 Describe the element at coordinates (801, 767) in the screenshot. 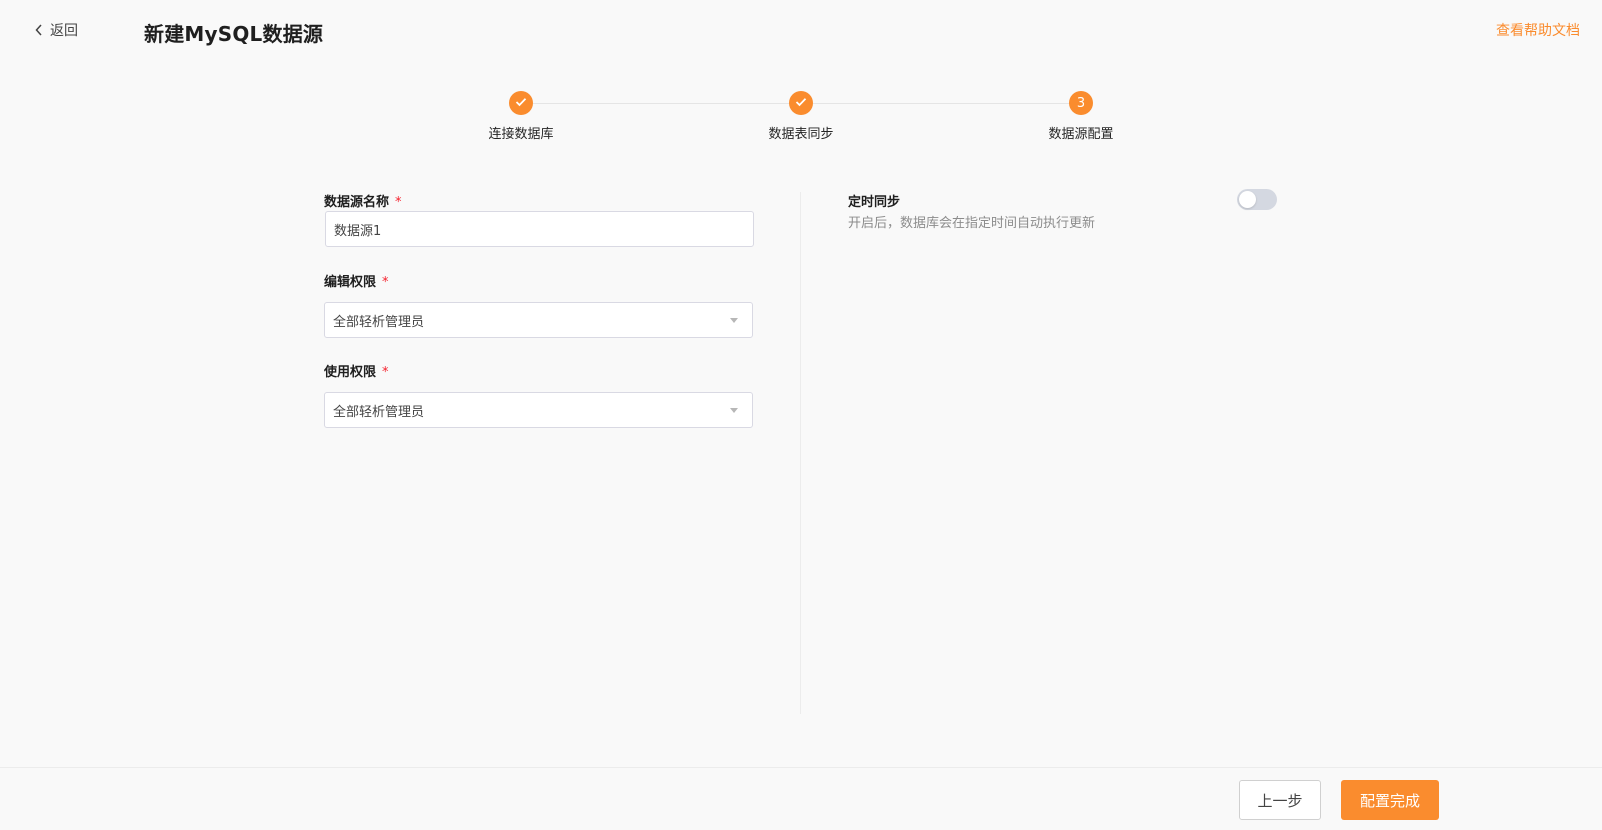

I see `footer-divider` at that location.